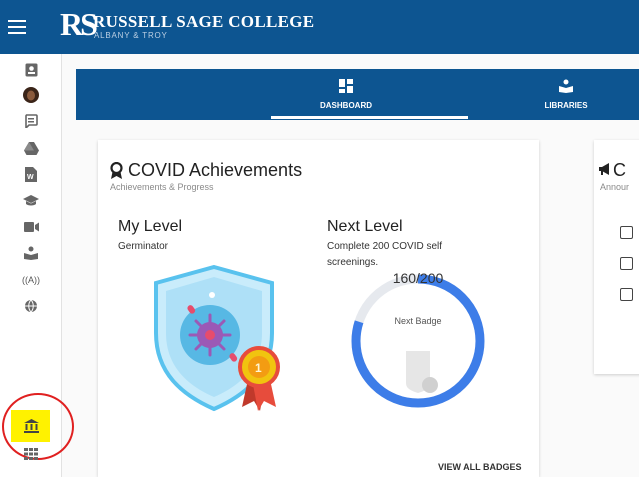  What do you see at coordinates (217, 338) in the screenshot?
I see `germinator-badge-image: 1` at bounding box center [217, 338].